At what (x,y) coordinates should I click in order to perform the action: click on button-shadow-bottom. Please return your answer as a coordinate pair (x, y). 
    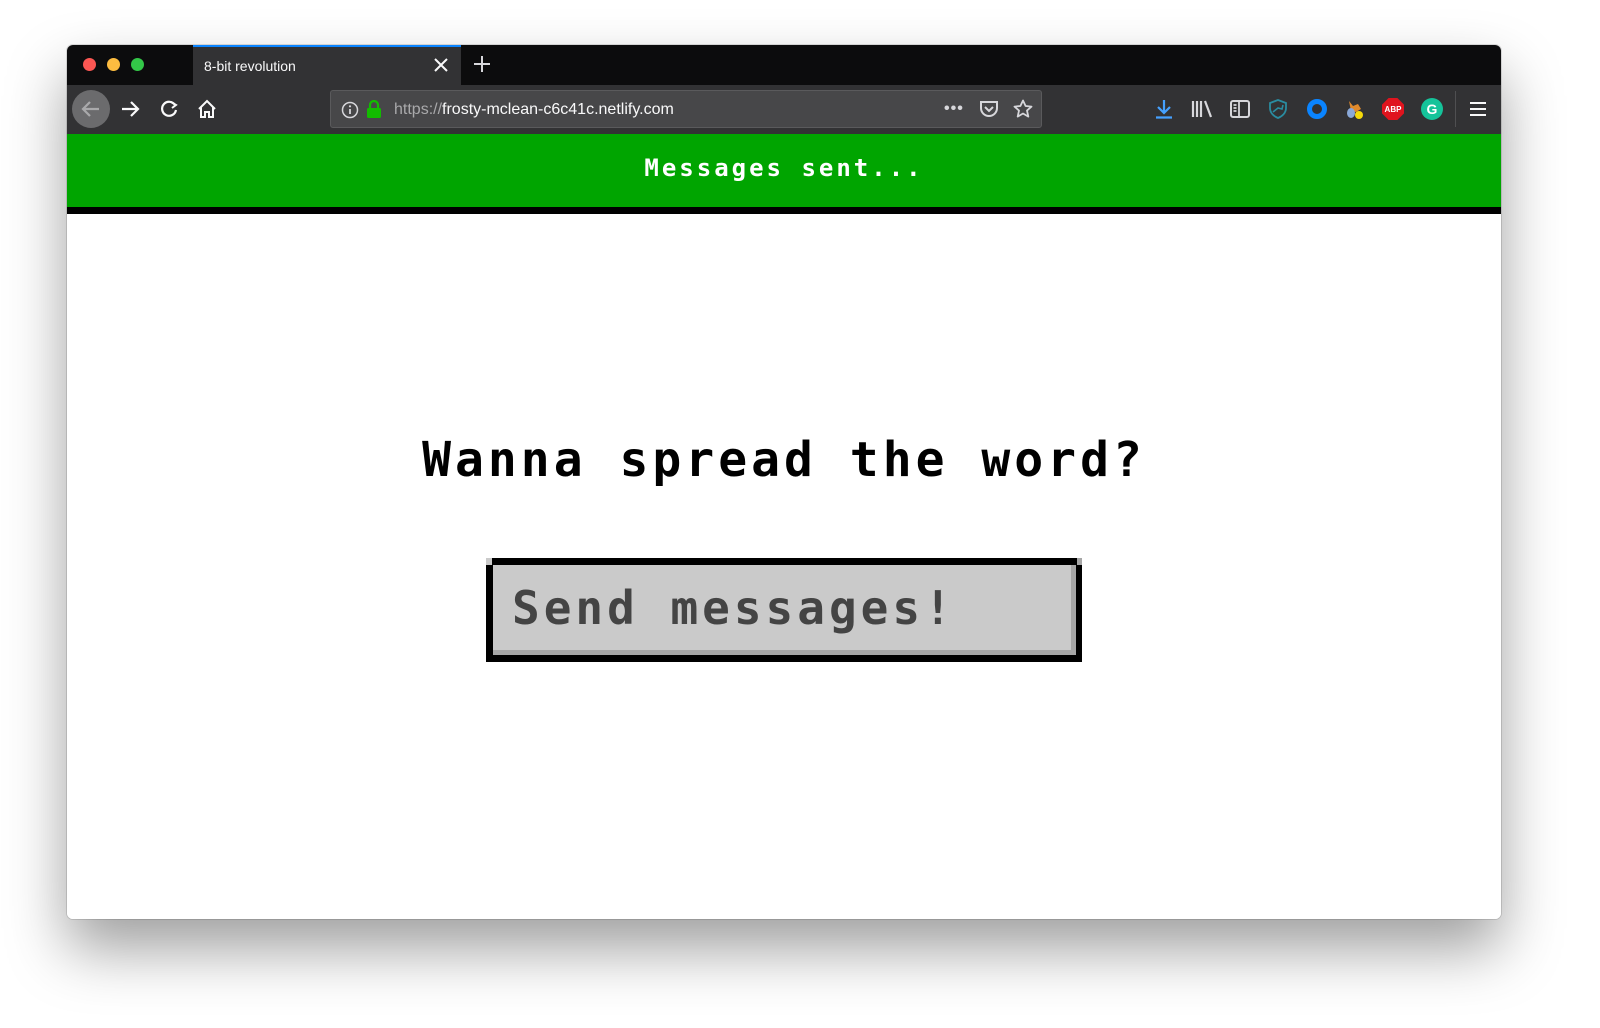
    Looking at the image, I should click on (784, 652).